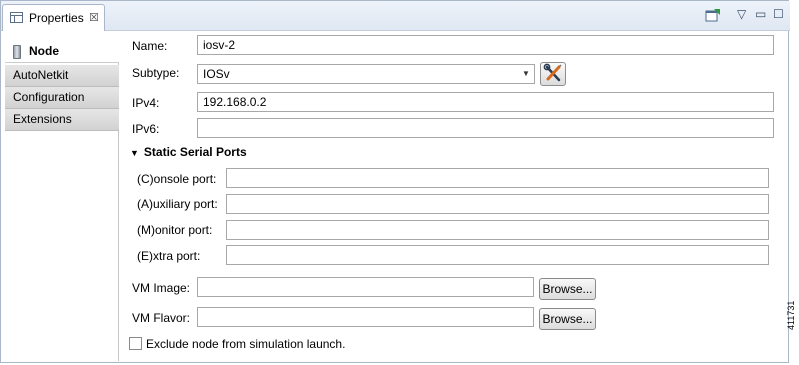 The image size is (799, 365). Describe the element at coordinates (62, 201) in the screenshot. I see `property-tabs-sidebar: Node AutoNetkit Configuration Extensions` at that location.